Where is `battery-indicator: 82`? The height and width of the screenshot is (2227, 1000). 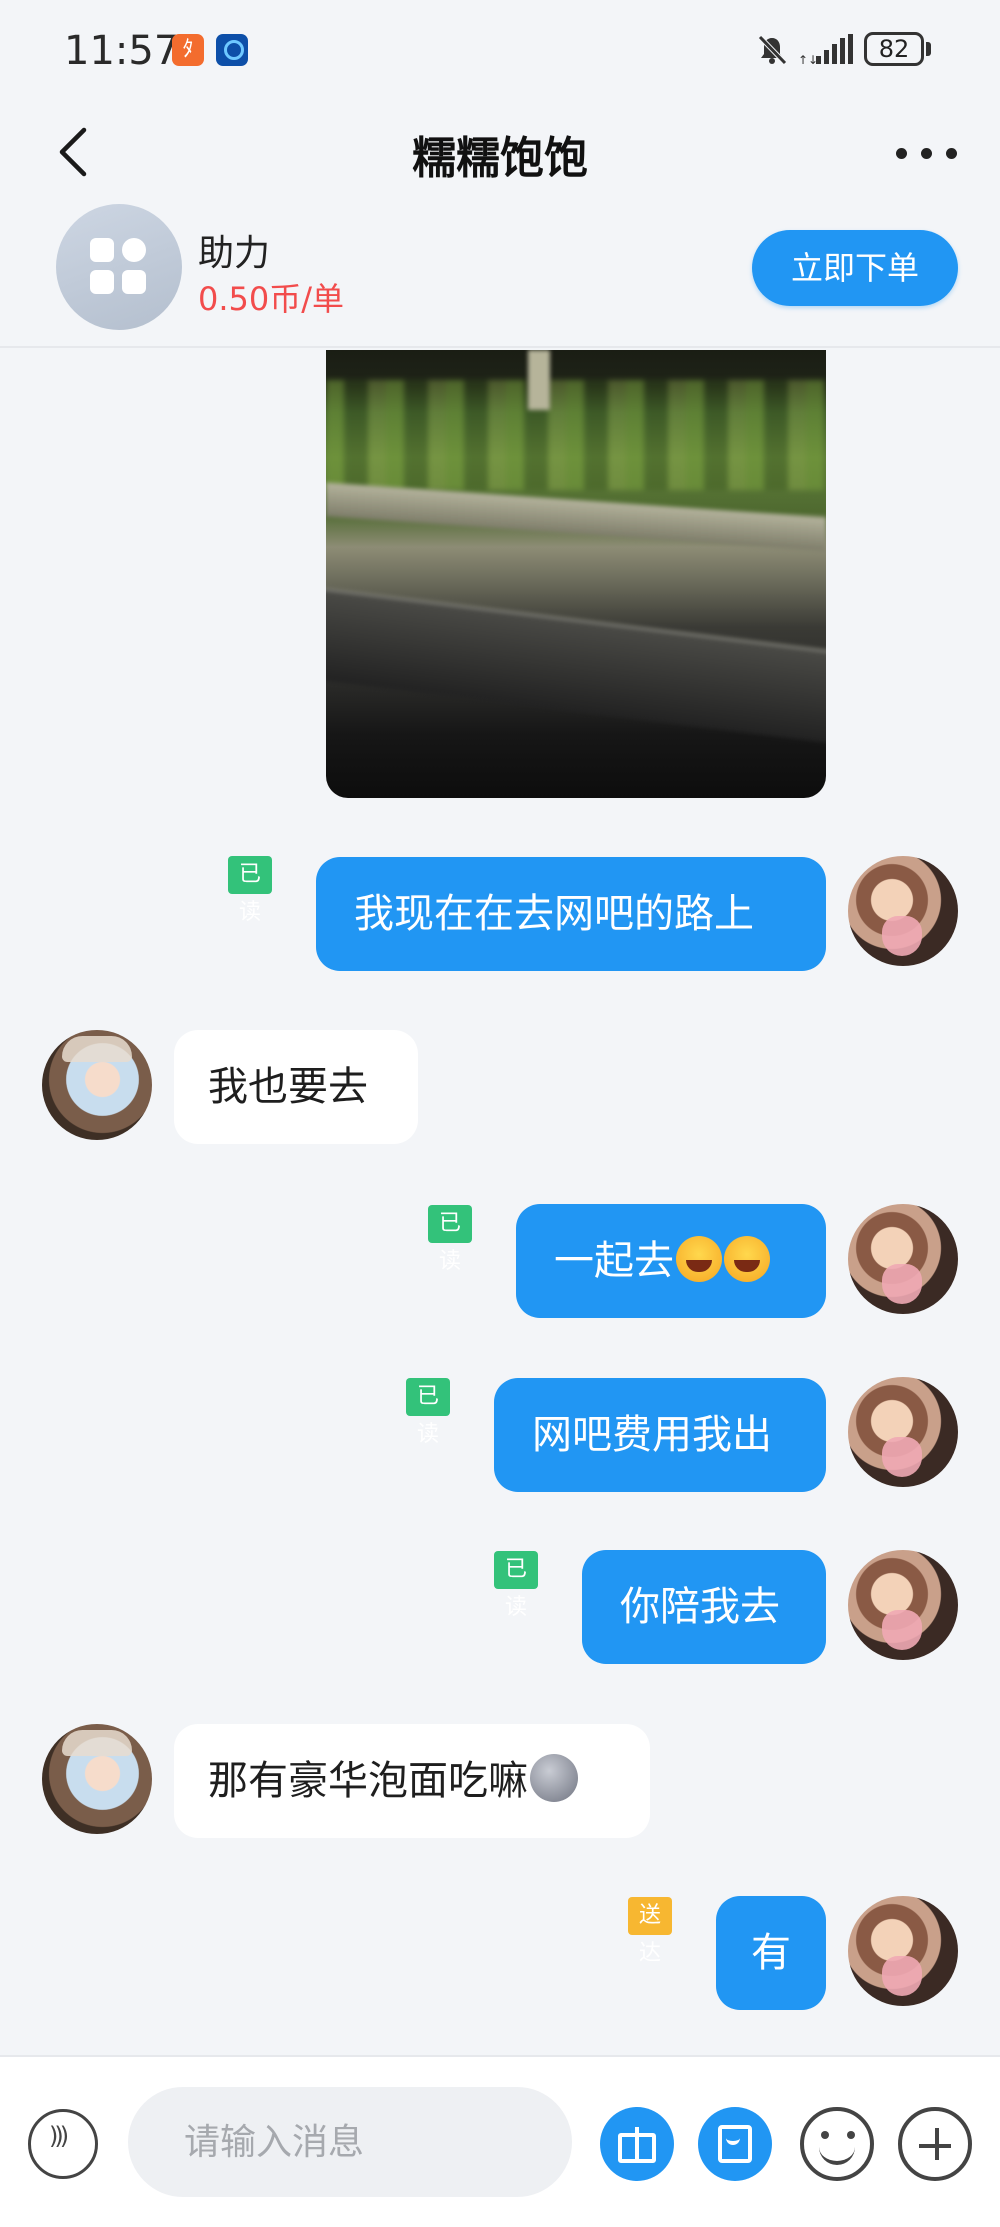 battery-indicator: 82 is located at coordinates (894, 49).